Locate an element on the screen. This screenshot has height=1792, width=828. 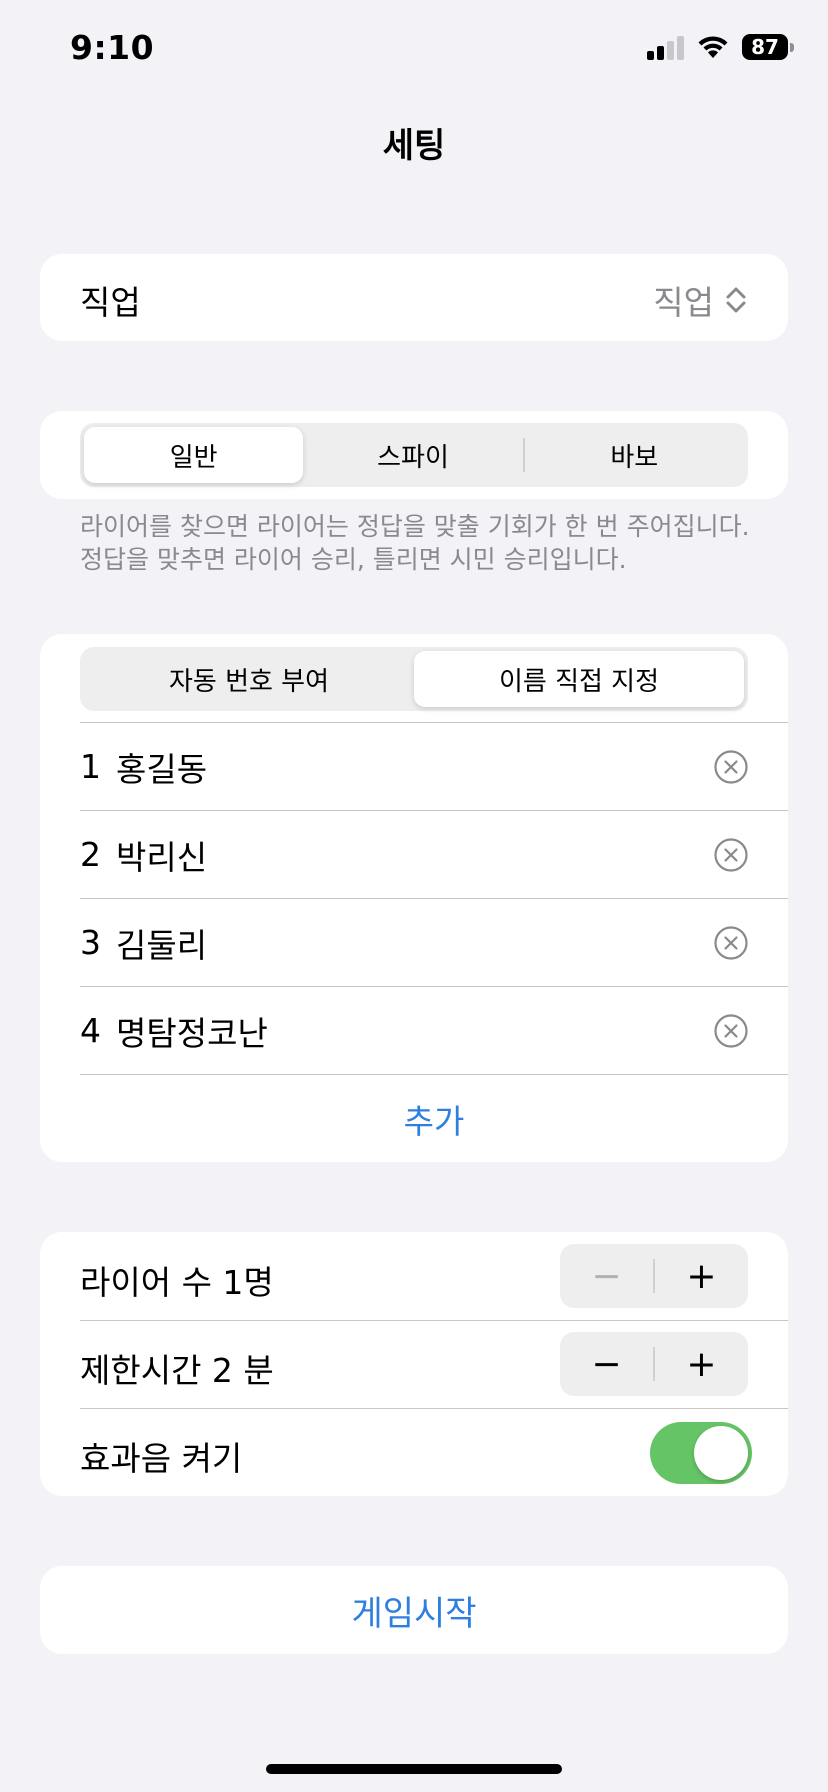
player-number: 1 is located at coordinates (90, 766).